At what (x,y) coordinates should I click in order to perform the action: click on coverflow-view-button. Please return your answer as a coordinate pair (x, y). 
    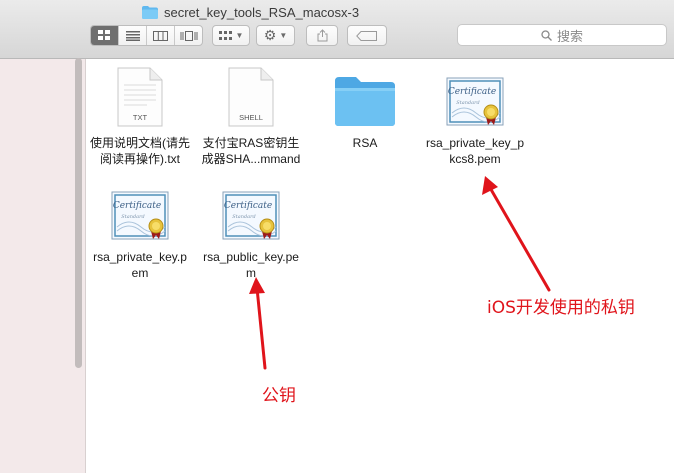
    Looking at the image, I should click on (188, 35).